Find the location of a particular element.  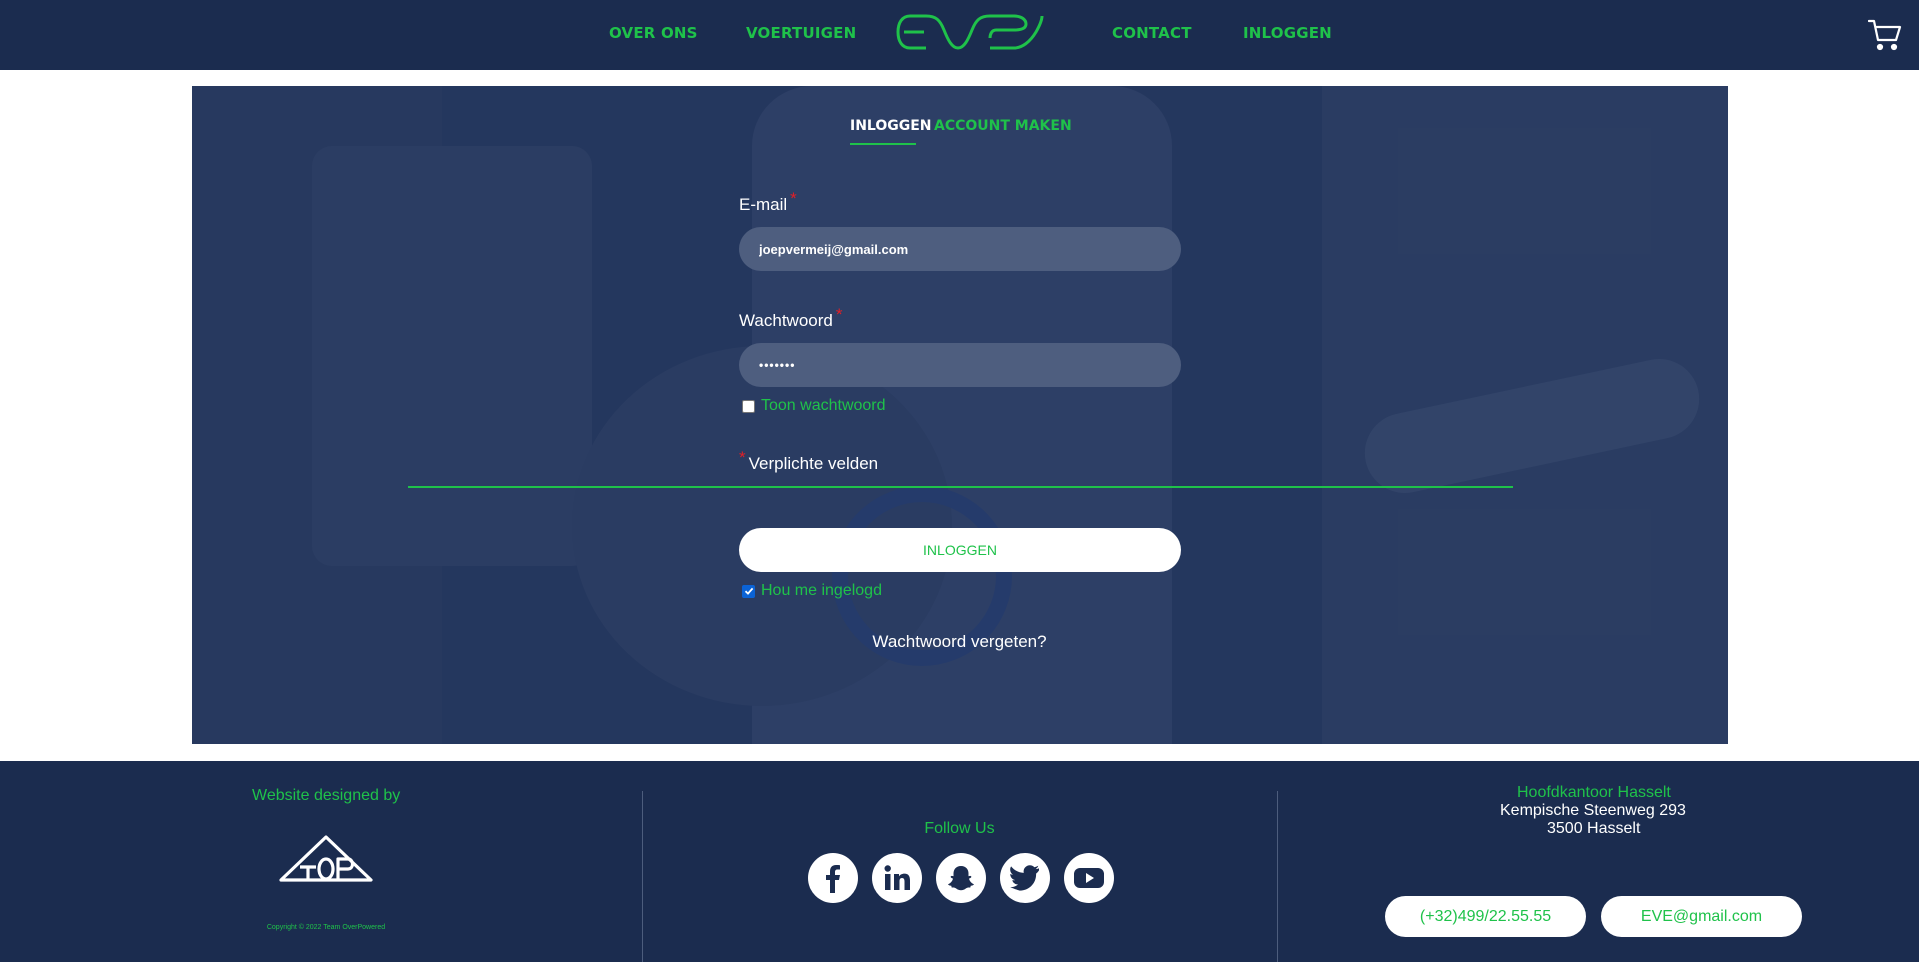

remember-me-checkbox is located at coordinates (748, 591).